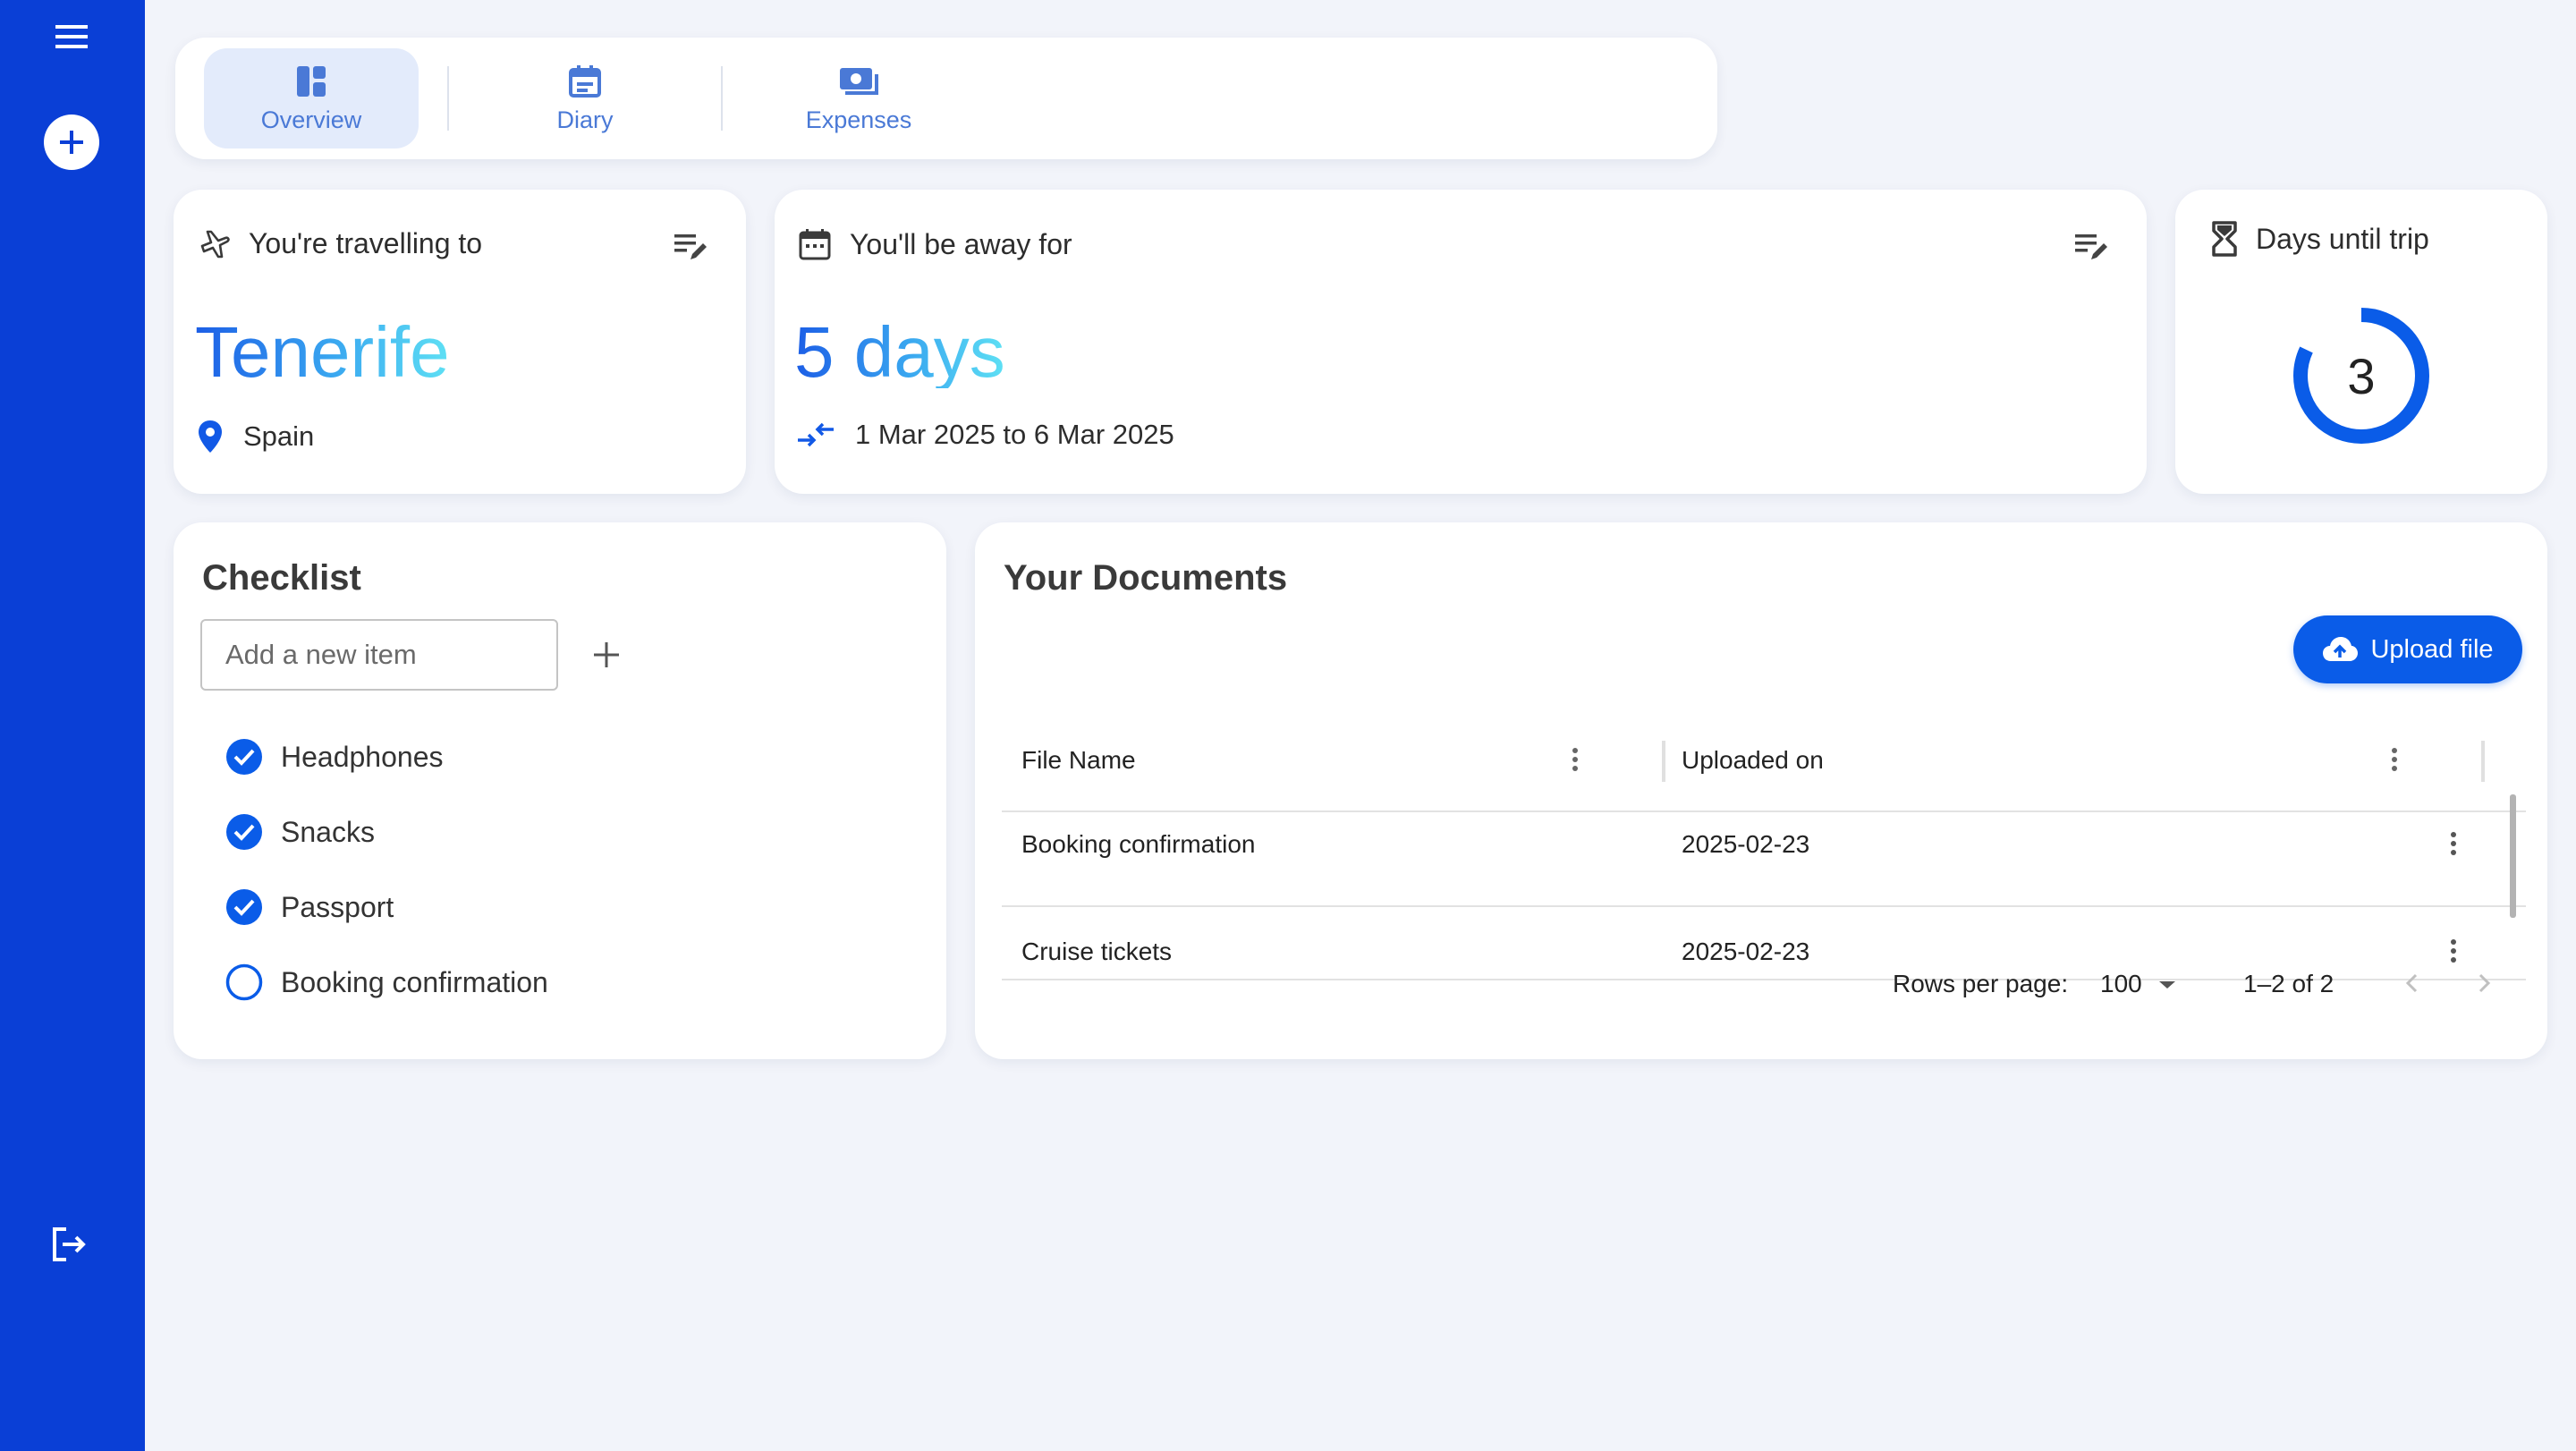 The height and width of the screenshot is (1451, 2576). I want to click on table-scrollbar, so click(2513, 856).